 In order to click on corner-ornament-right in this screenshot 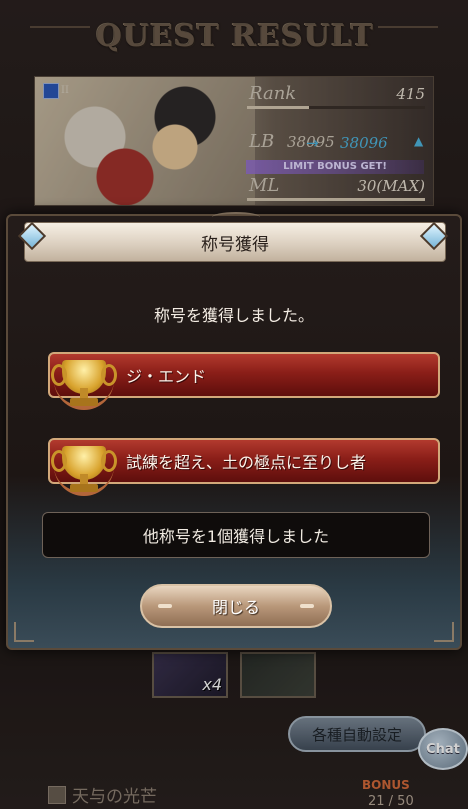, I will do `click(444, 632)`.